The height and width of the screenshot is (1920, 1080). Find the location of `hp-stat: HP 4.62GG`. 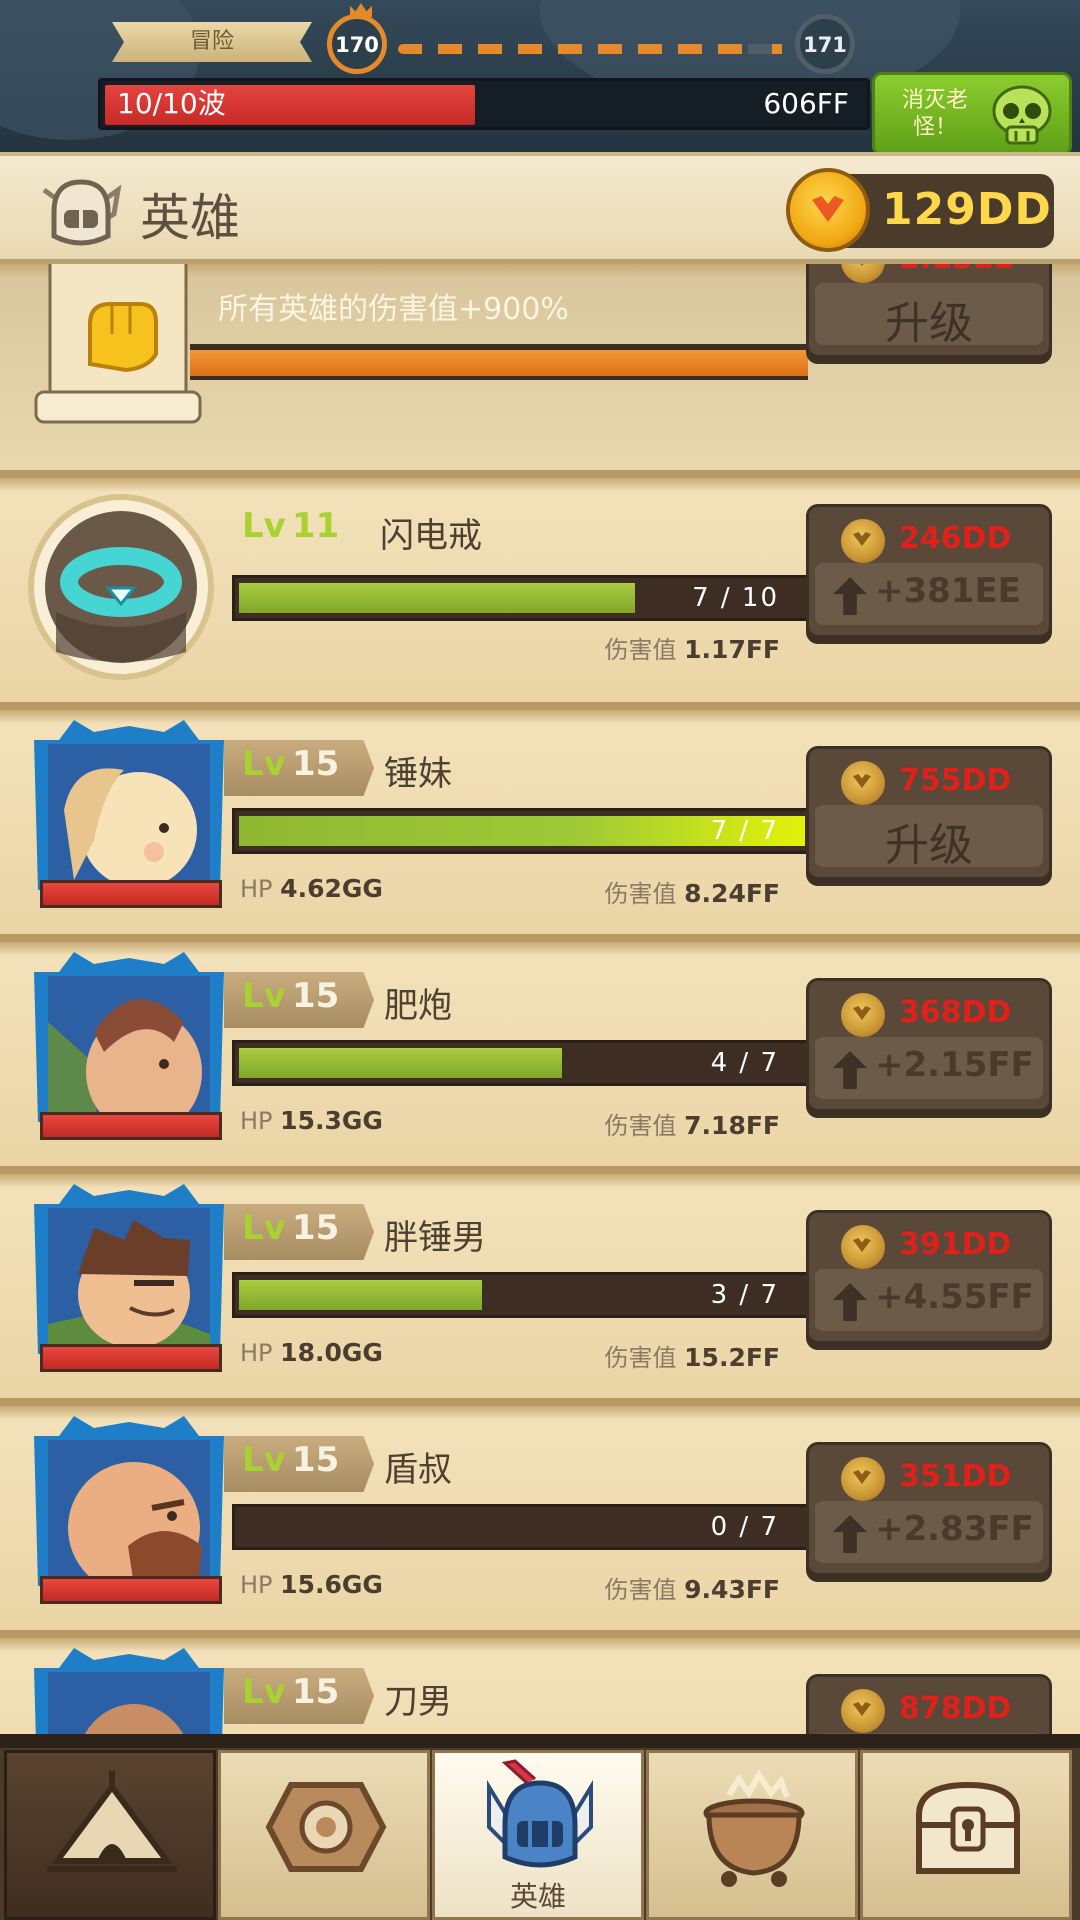

hp-stat: HP 4.62GG is located at coordinates (311, 888).